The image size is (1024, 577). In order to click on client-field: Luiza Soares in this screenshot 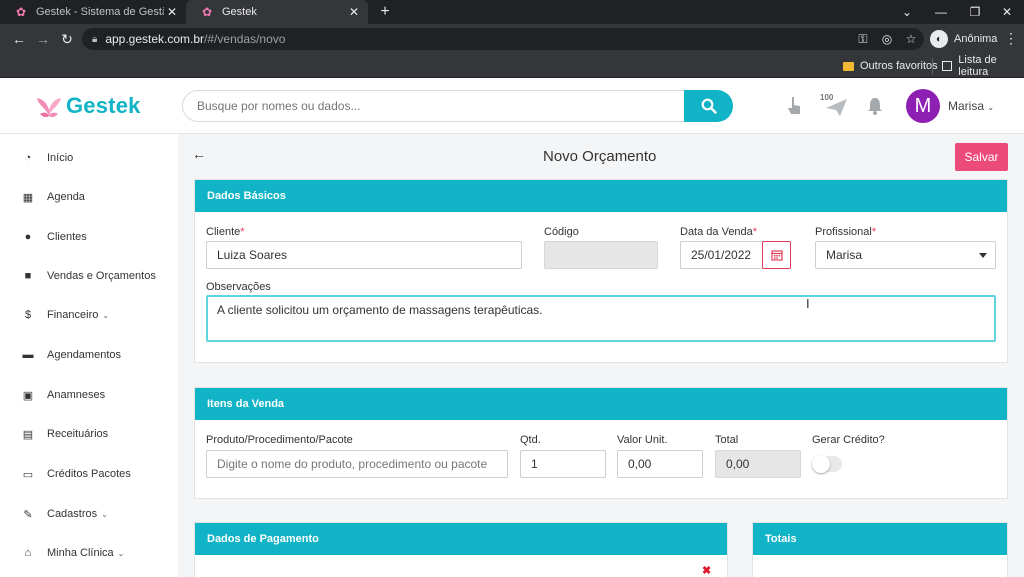, I will do `click(364, 255)`.